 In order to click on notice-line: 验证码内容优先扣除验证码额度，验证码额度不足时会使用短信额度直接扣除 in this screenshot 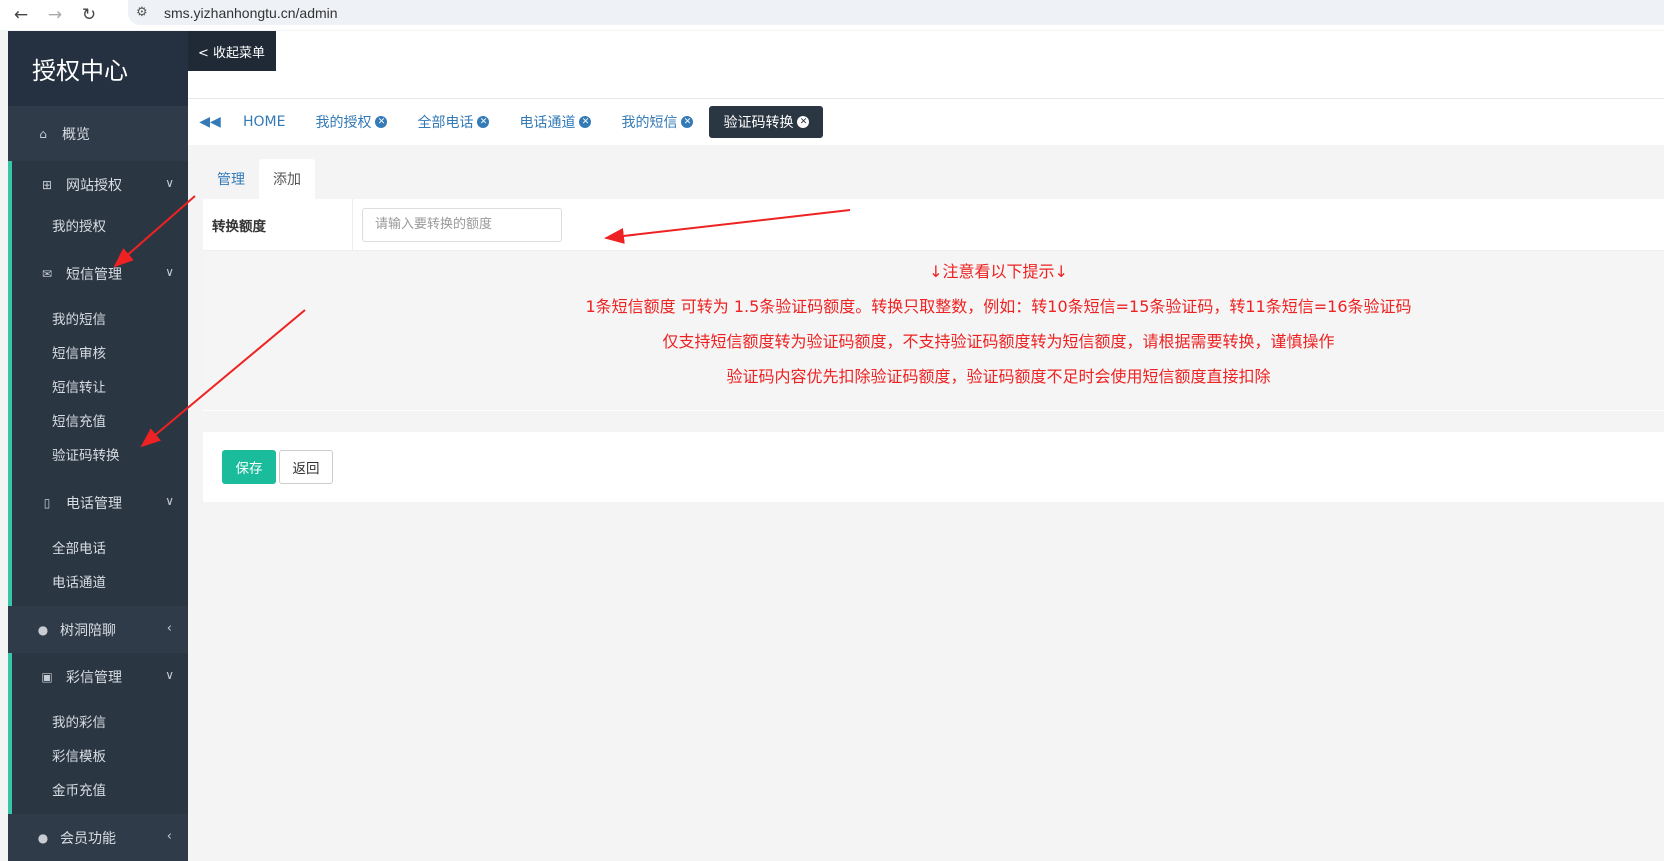, I will do `click(998, 376)`.